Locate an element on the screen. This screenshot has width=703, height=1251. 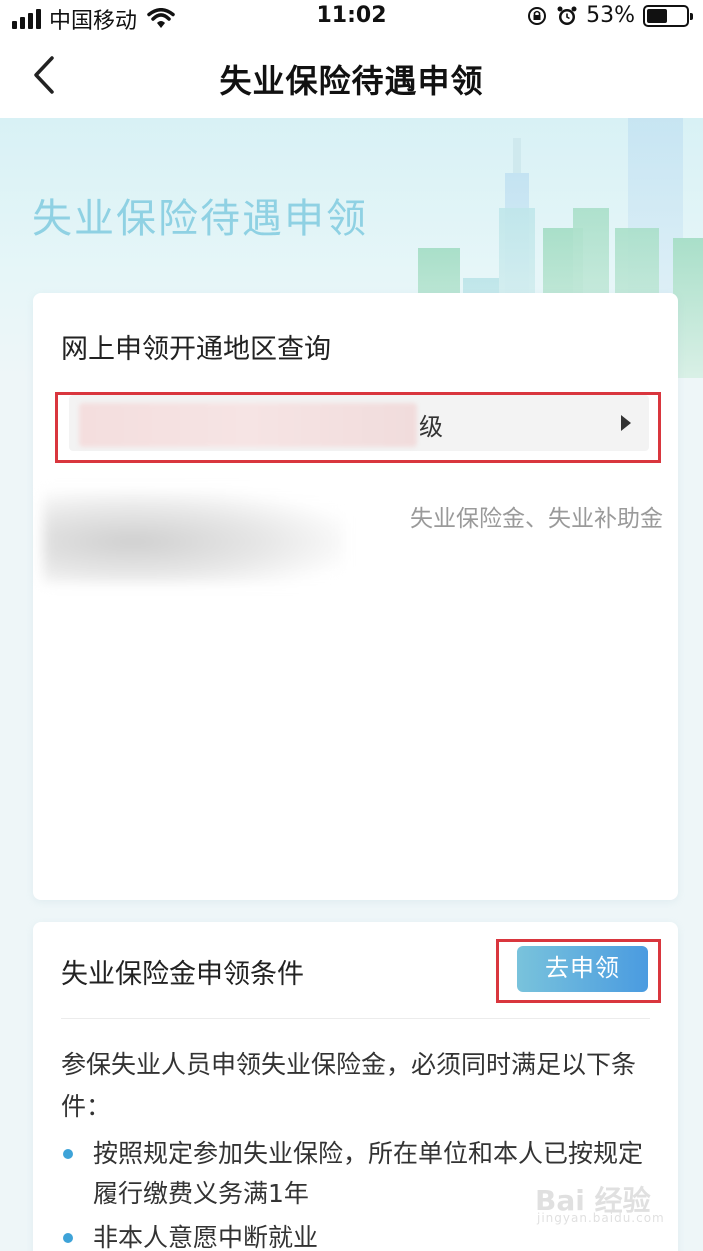
nav-bar: 失业保险待遇申领 is located at coordinates (351, 76).